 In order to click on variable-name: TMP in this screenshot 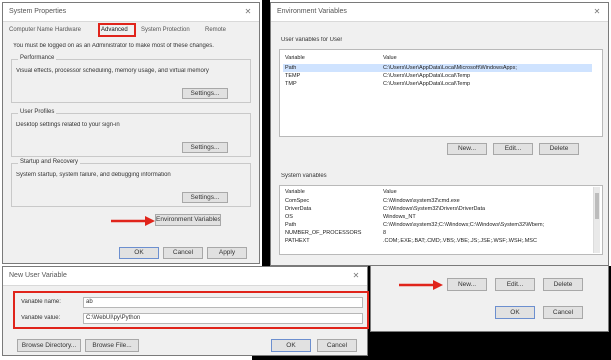, I will do `click(291, 84)`.